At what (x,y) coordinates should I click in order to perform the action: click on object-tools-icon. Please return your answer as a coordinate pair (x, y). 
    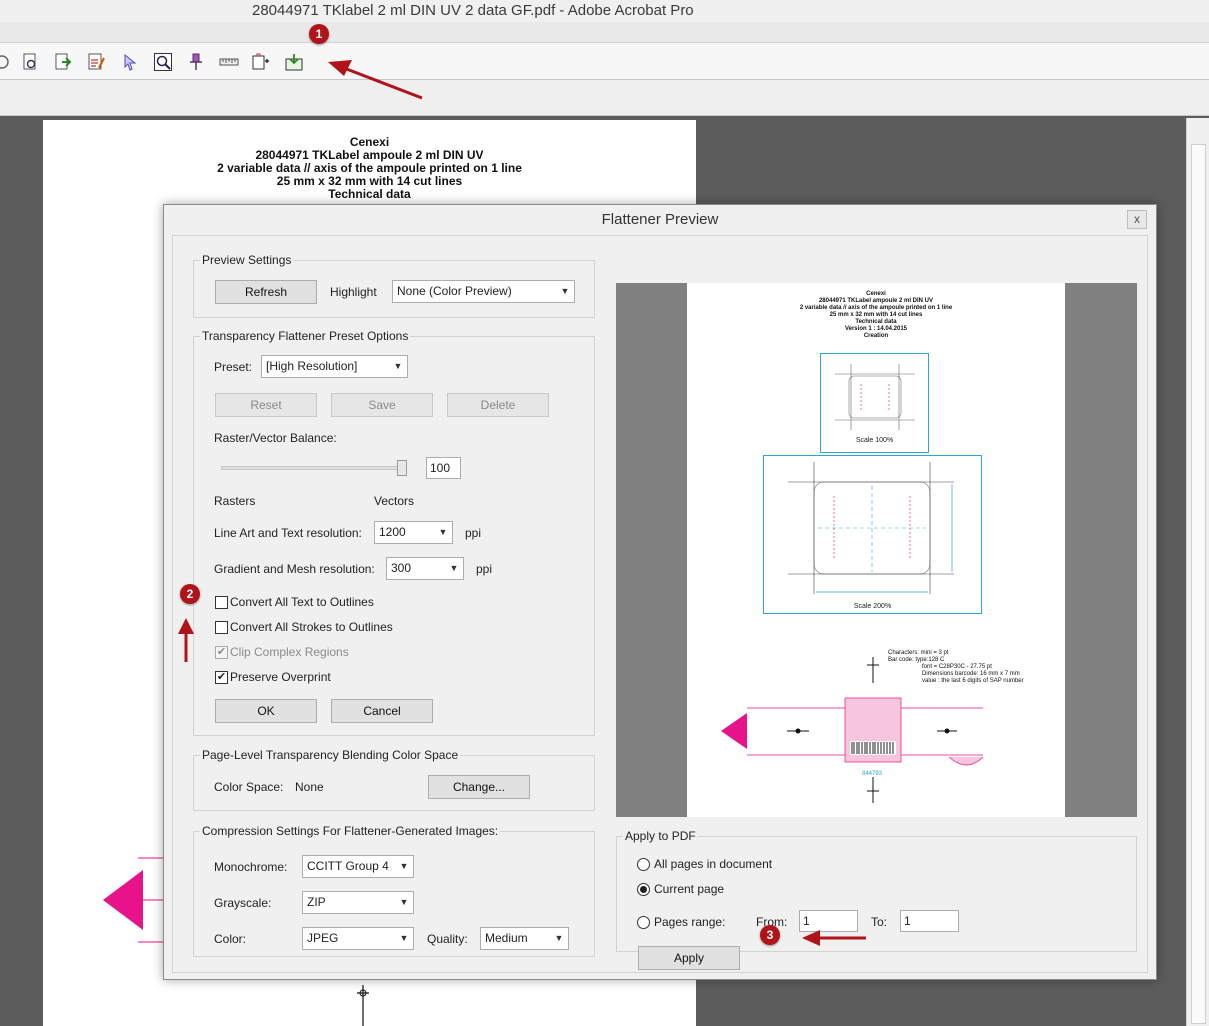
    Looking at the image, I should click on (261, 62).